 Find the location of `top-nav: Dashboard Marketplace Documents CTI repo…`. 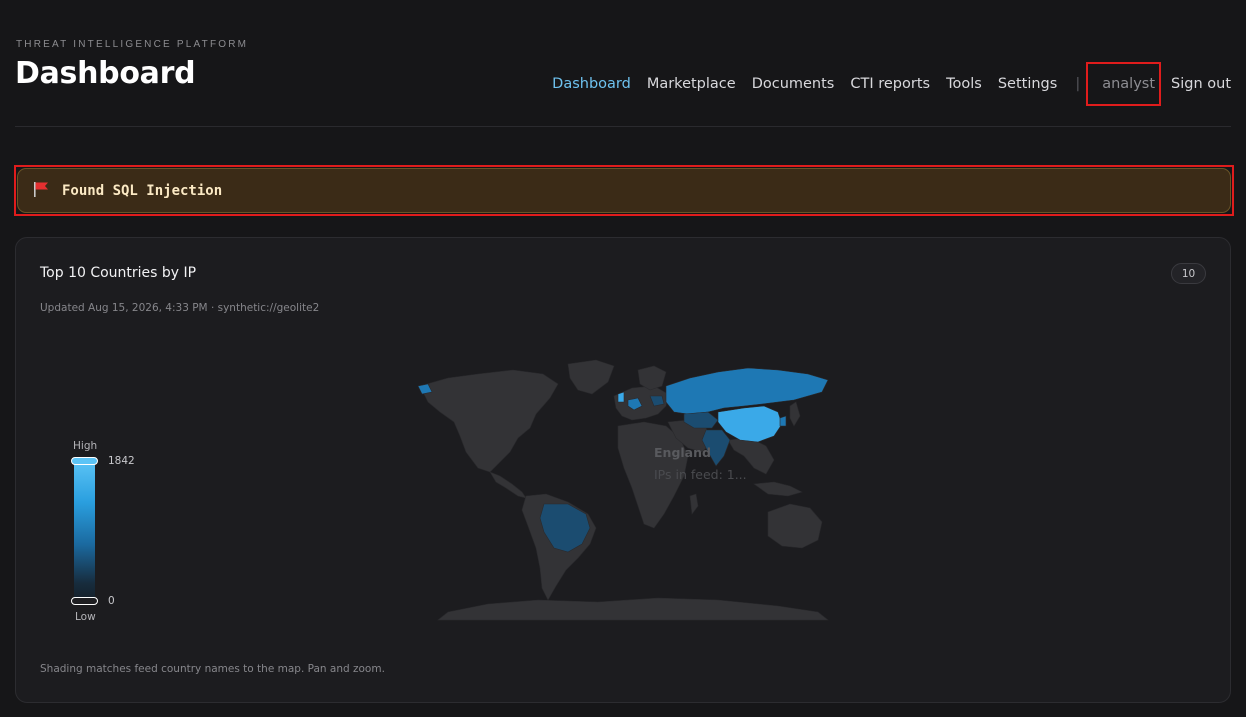

top-nav: Dashboard Marketplace Documents CTI repo… is located at coordinates (891, 84).